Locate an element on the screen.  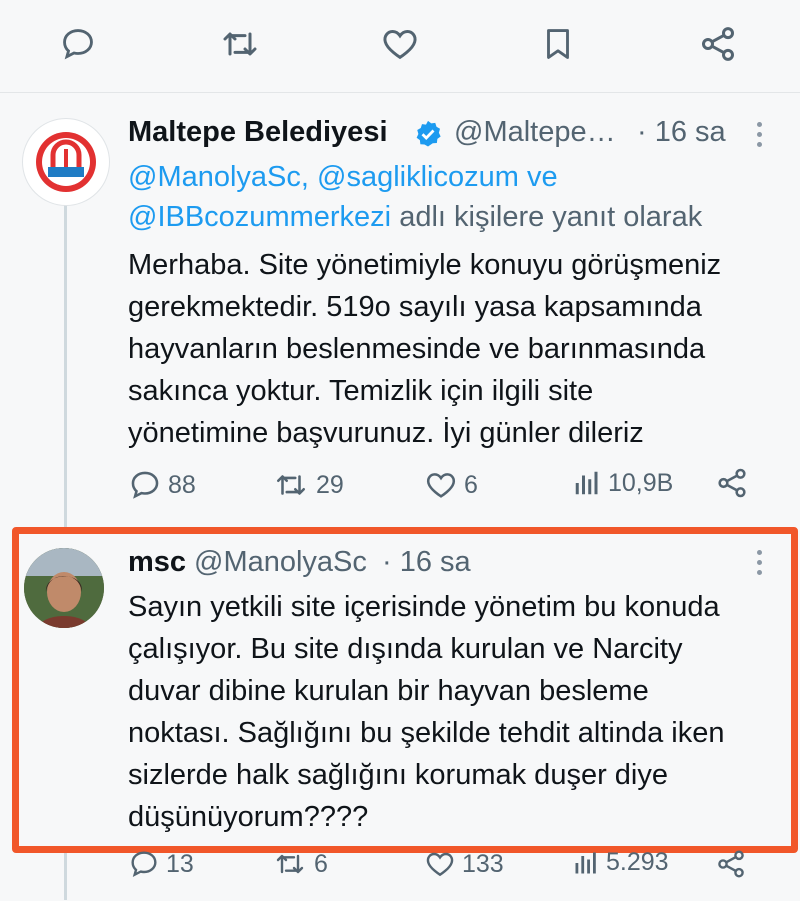
views-count: 5.293 is located at coordinates (637, 862).